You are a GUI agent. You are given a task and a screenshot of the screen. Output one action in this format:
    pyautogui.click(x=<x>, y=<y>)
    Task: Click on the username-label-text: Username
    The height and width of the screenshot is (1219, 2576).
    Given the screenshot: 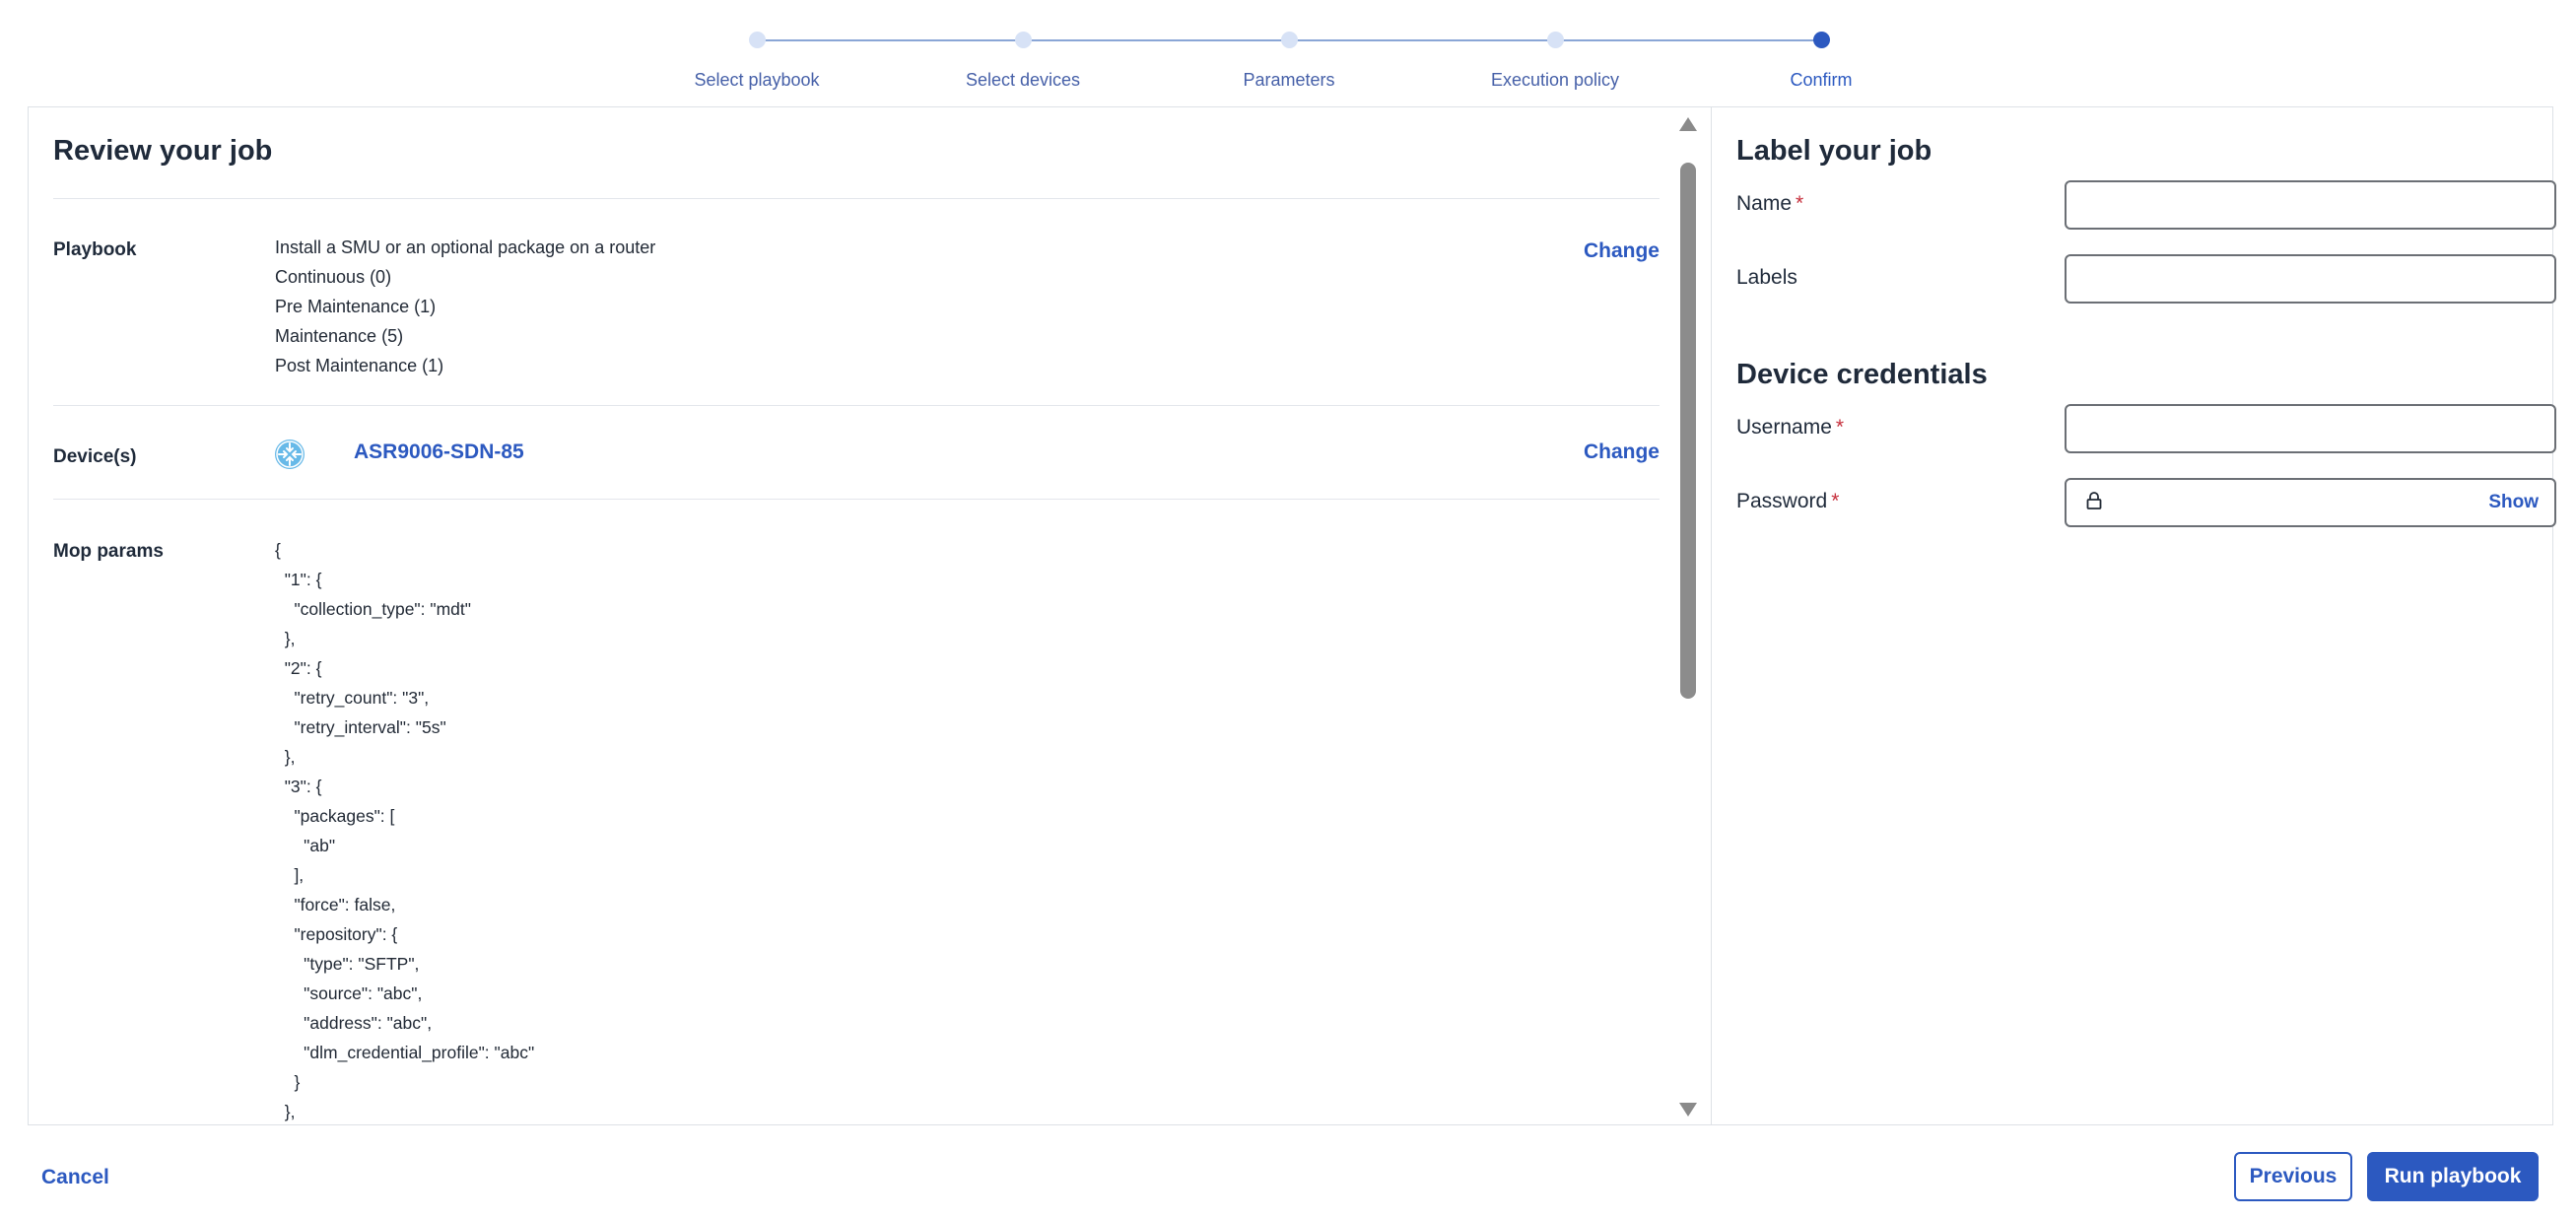 What is the action you would take?
    pyautogui.click(x=1784, y=428)
    